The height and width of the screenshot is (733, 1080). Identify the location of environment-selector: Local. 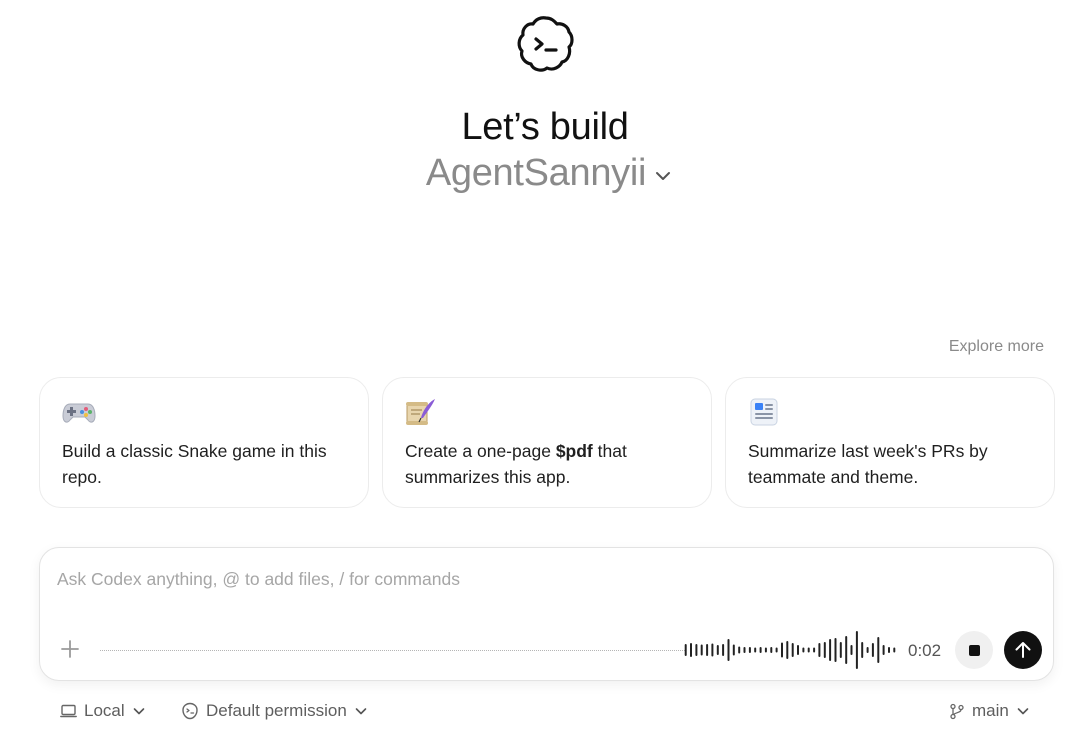
(103, 711).